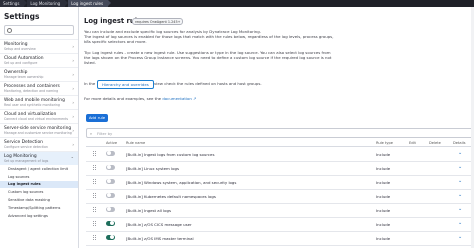 The image size is (474, 248). Describe the element at coordinates (278, 210) in the screenshot. I see `table-row: [Built-in] Ingest all logs Include ⌄` at that location.